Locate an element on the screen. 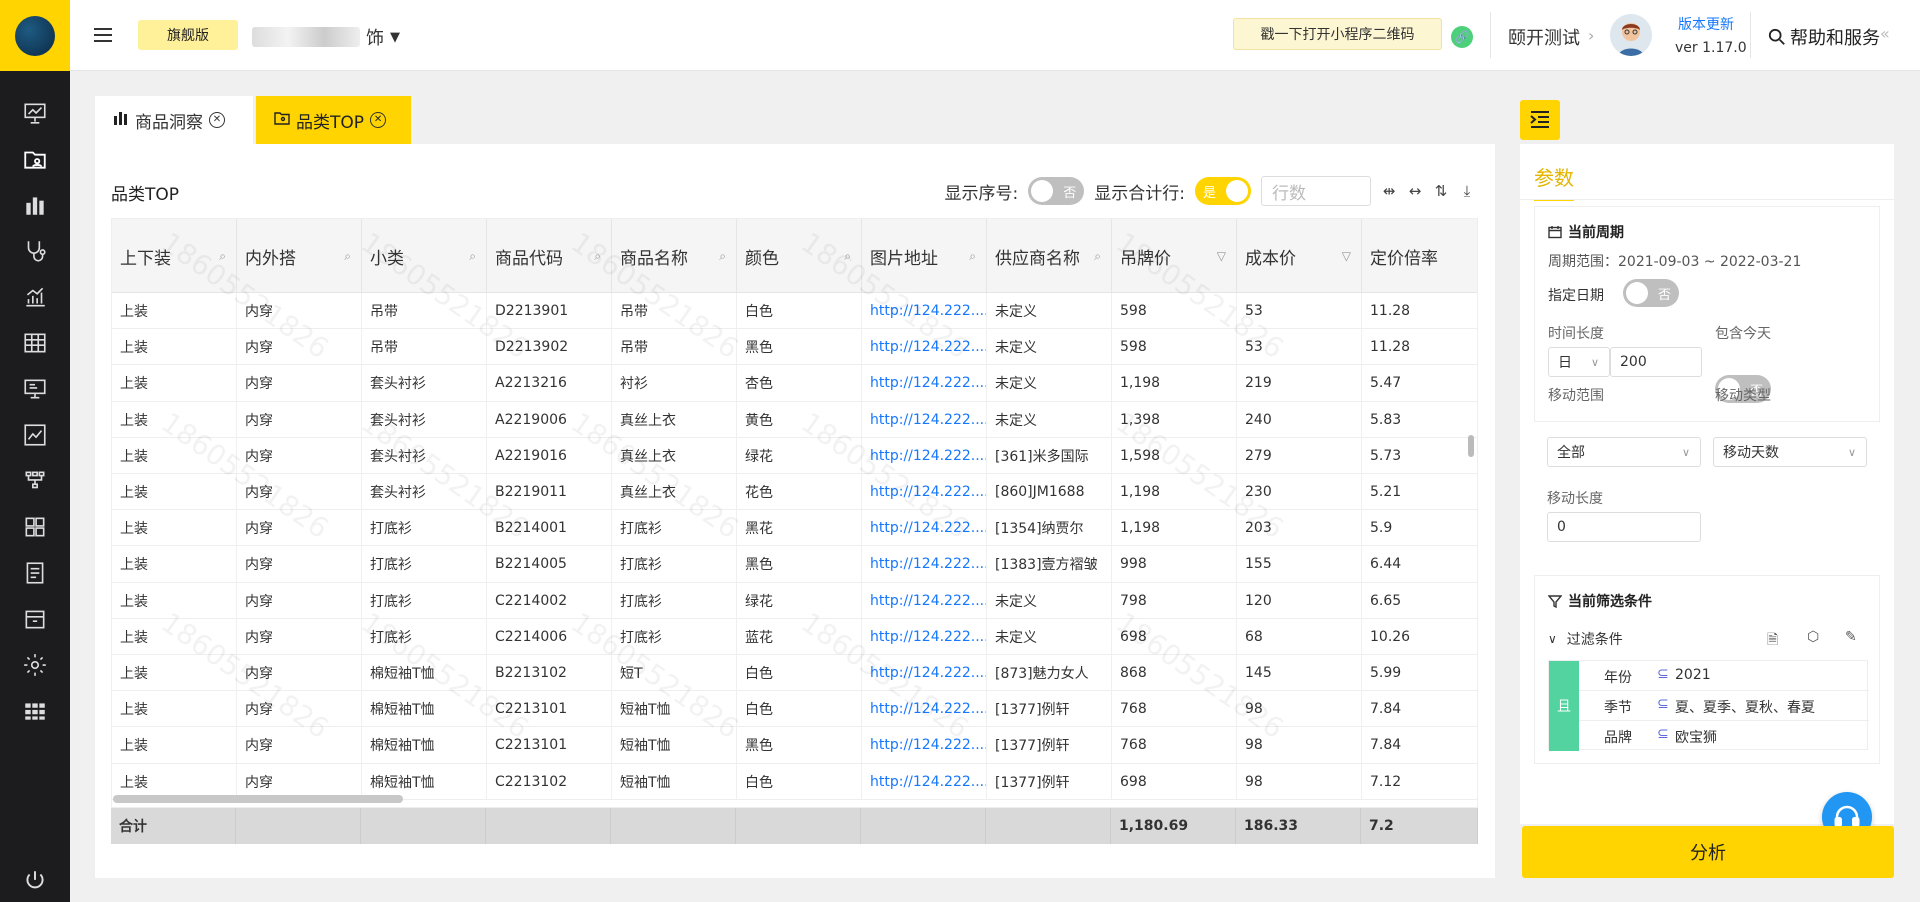  time-unit-select: 日 ∨ is located at coordinates (1579, 362).